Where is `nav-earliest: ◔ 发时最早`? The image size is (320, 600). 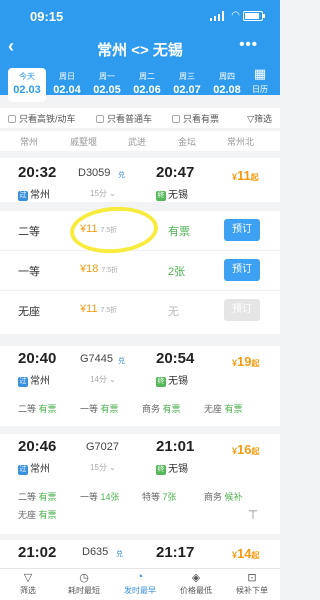
nav-earliest: ◔ 发时最早 is located at coordinates (140, 583).